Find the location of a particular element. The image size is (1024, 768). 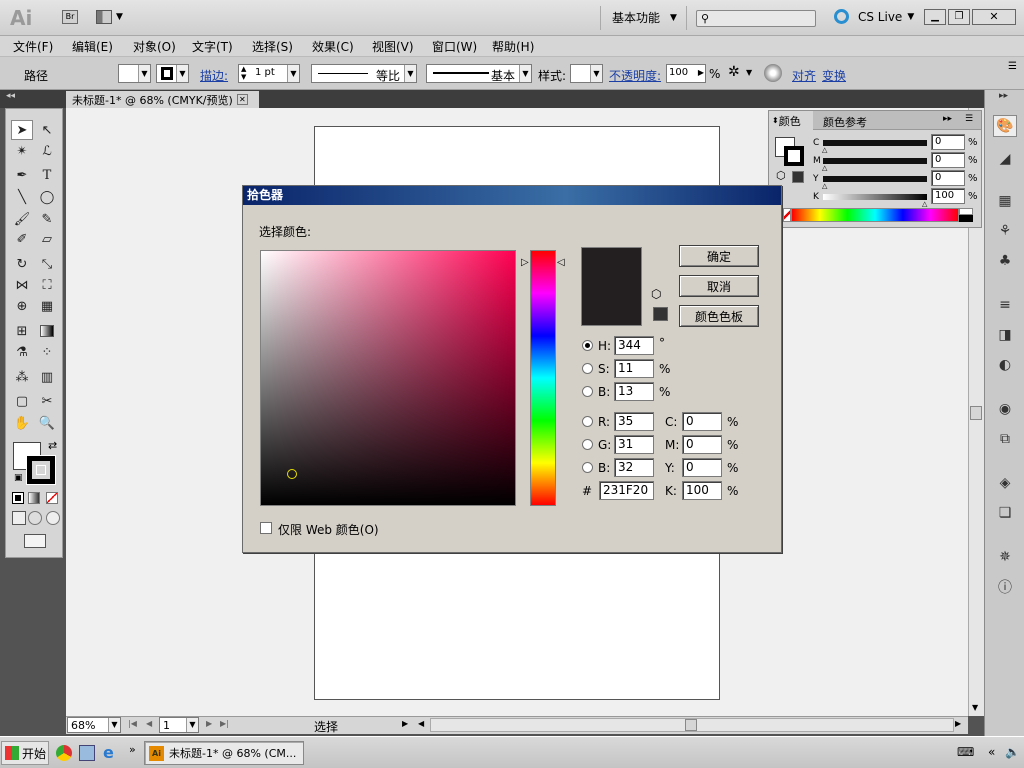

column-graph-tool: ▥ is located at coordinates (47, 377).